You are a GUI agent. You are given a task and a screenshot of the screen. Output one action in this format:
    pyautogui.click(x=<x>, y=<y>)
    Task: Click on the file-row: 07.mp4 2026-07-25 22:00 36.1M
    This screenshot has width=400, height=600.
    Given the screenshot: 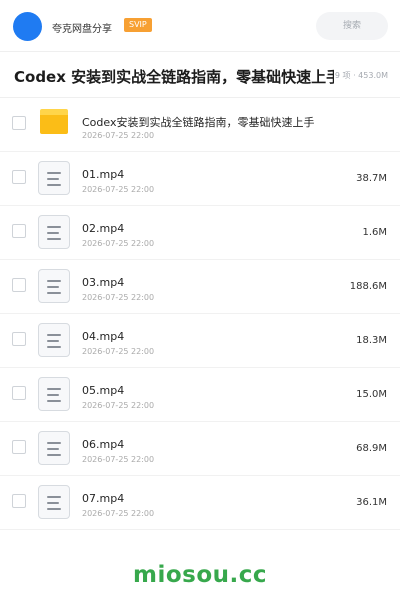 What is the action you would take?
    pyautogui.click(x=200, y=503)
    